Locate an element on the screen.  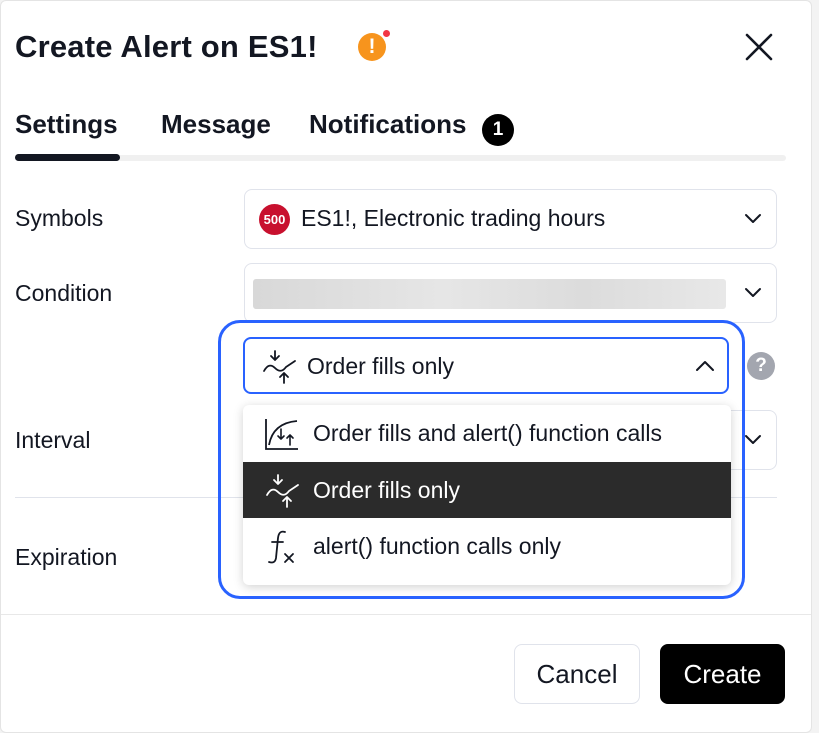
tab-settings: Settings is located at coordinates (66, 124).